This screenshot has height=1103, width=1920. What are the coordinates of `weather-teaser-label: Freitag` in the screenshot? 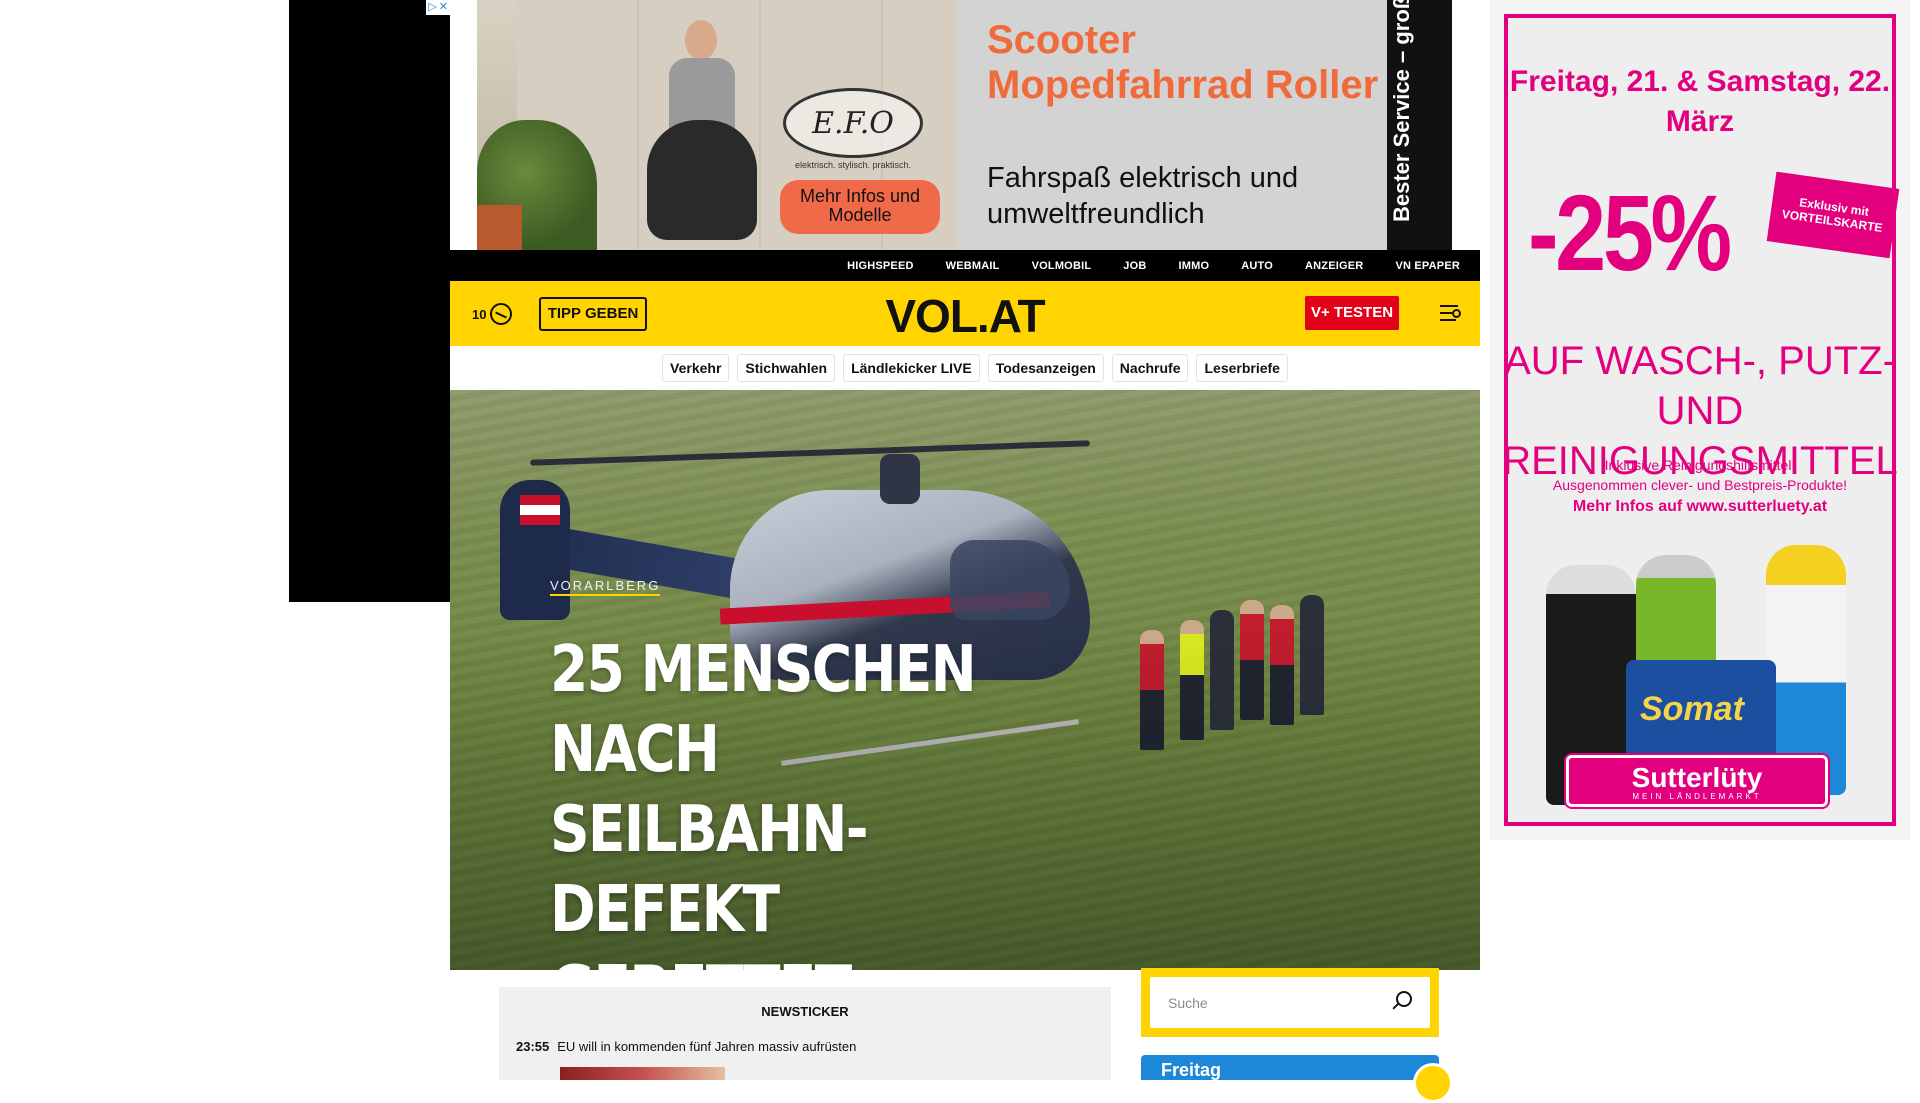 It's located at (1191, 1070).